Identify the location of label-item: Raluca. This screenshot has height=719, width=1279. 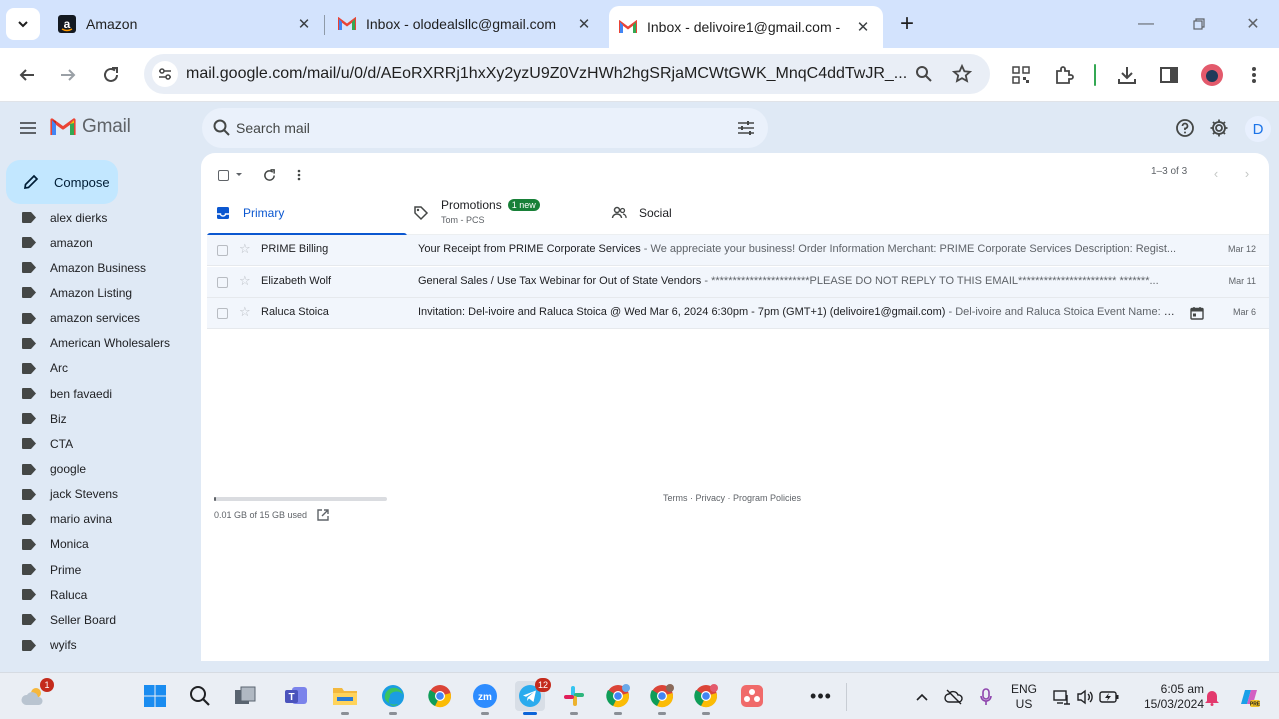
(100, 594).